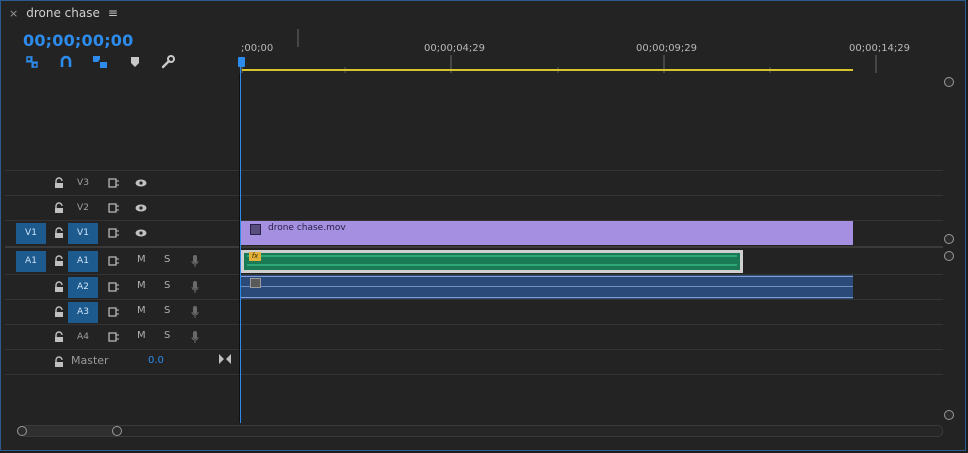 Image resolution: width=968 pixels, height=453 pixels. What do you see at coordinates (83, 287) in the screenshot?
I see `track-target-a2: A2` at bounding box center [83, 287].